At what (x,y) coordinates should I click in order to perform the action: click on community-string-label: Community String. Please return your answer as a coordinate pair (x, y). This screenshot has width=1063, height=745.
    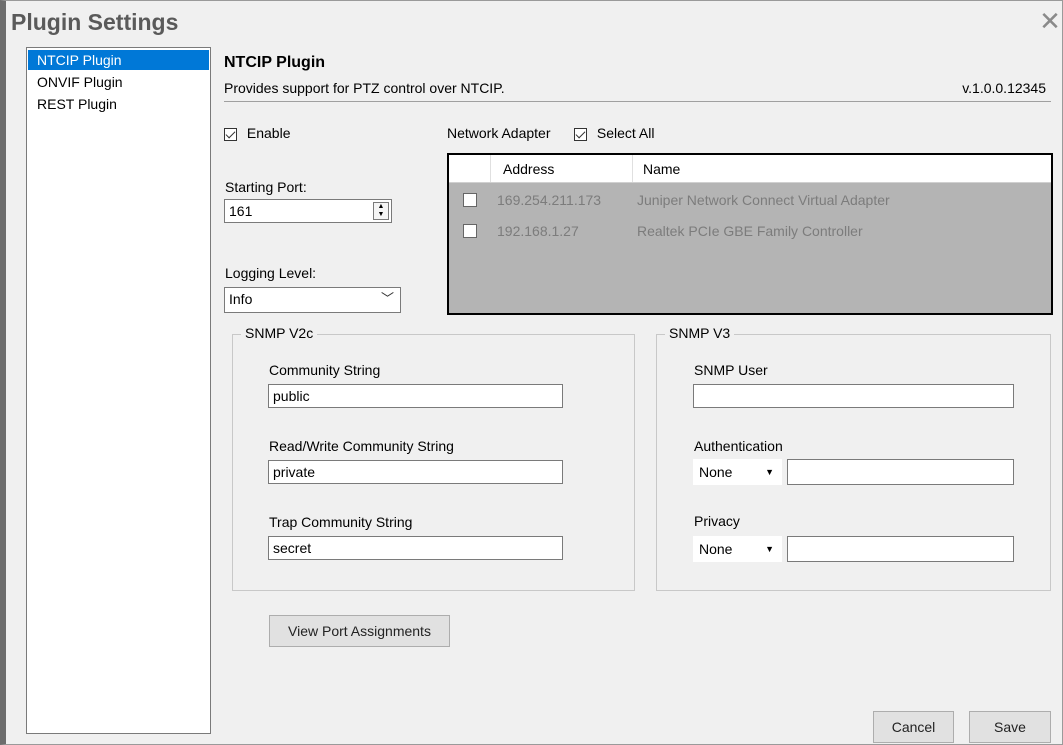
    Looking at the image, I should click on (325, 370).